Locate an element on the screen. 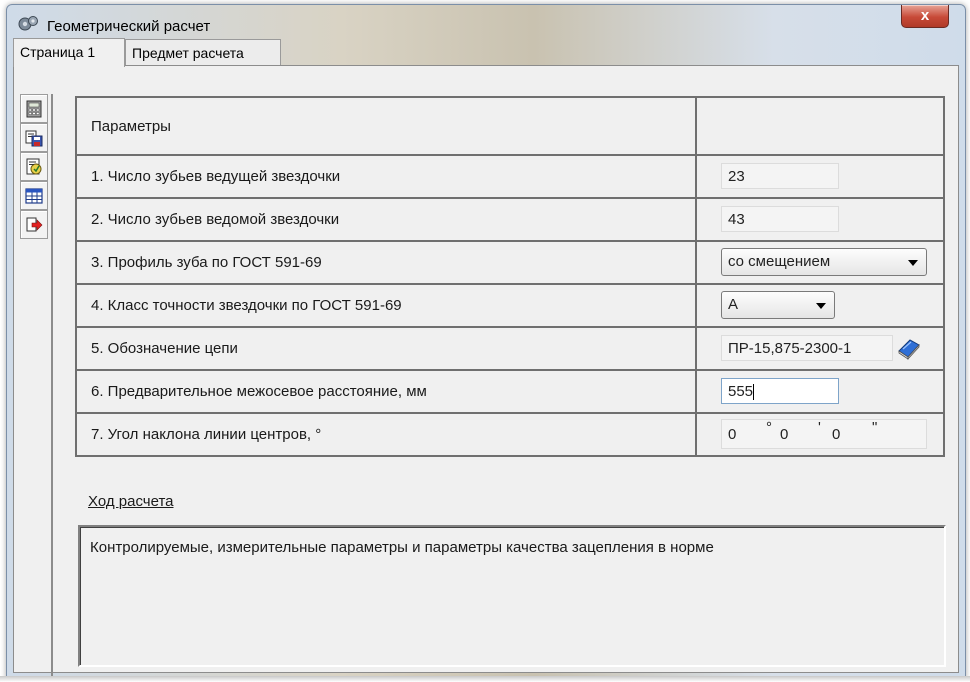  angle-degrees-value: 0 is located at coordinates (732, 434).